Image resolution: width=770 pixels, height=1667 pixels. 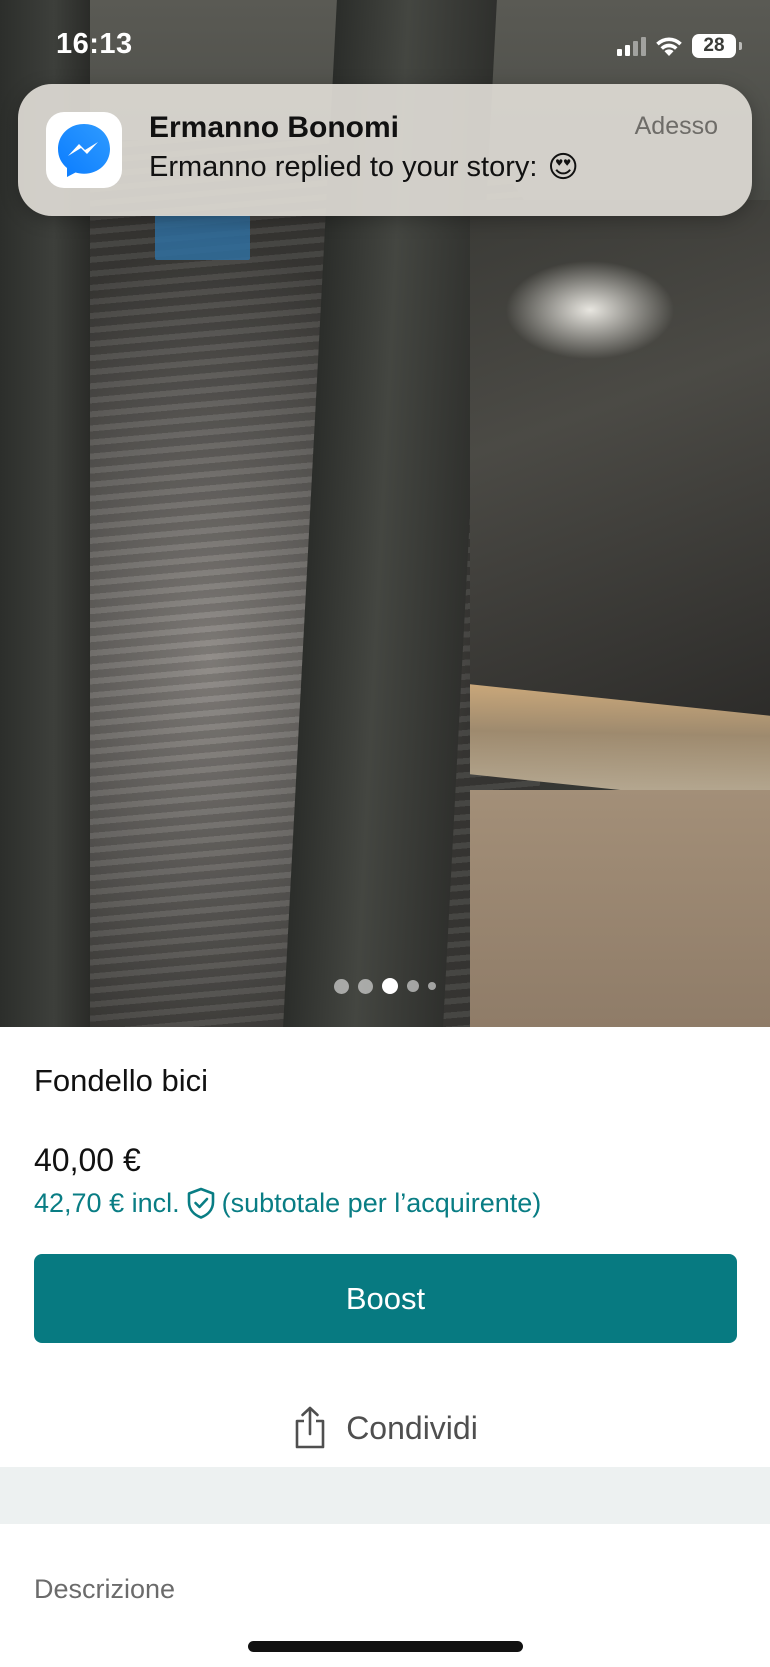 I want to click on status-icons: 28, so click(x=679, y=46).